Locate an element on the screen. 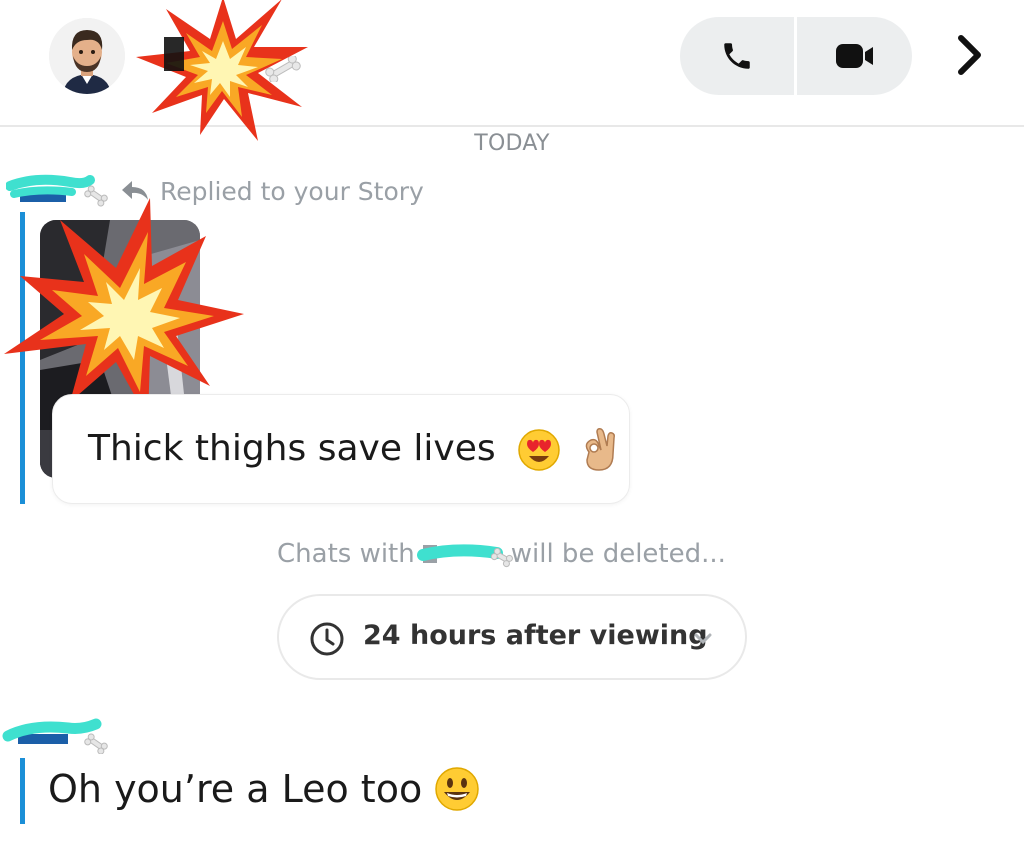 This screenshot has height=864, width=1024. clock-icon is located at coordinates (327, 639).